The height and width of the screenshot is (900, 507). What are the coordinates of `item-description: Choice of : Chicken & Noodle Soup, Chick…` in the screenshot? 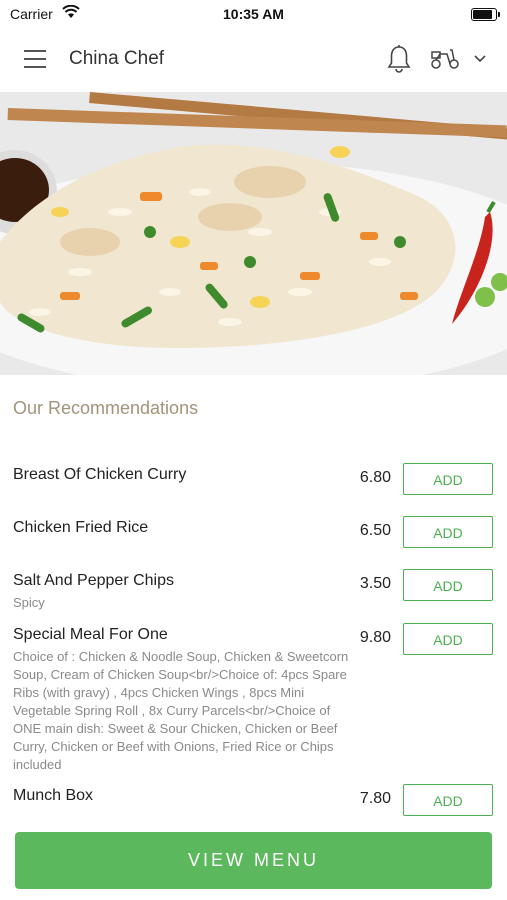 It's located at (181, 710).